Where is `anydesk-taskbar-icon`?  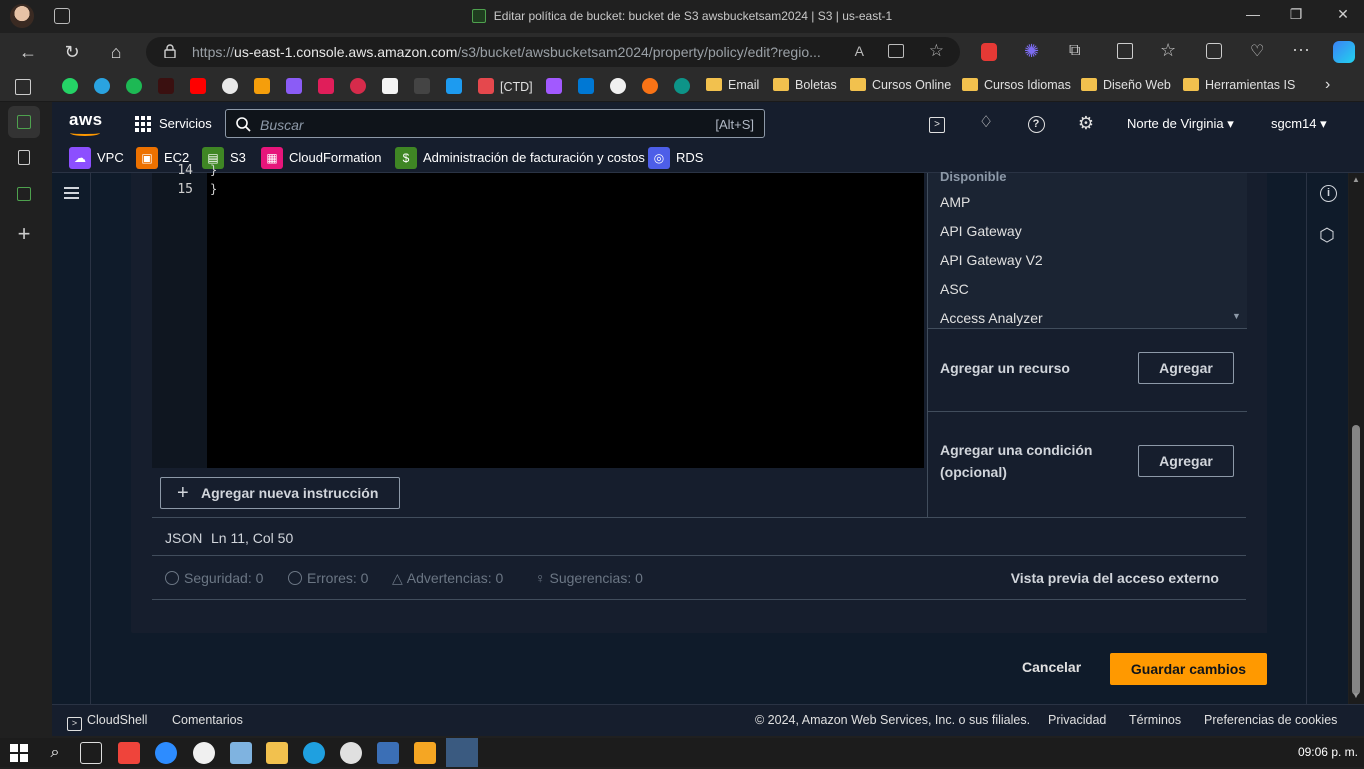 anydesk-taskbar-icon is located at coordinates (129, 753).